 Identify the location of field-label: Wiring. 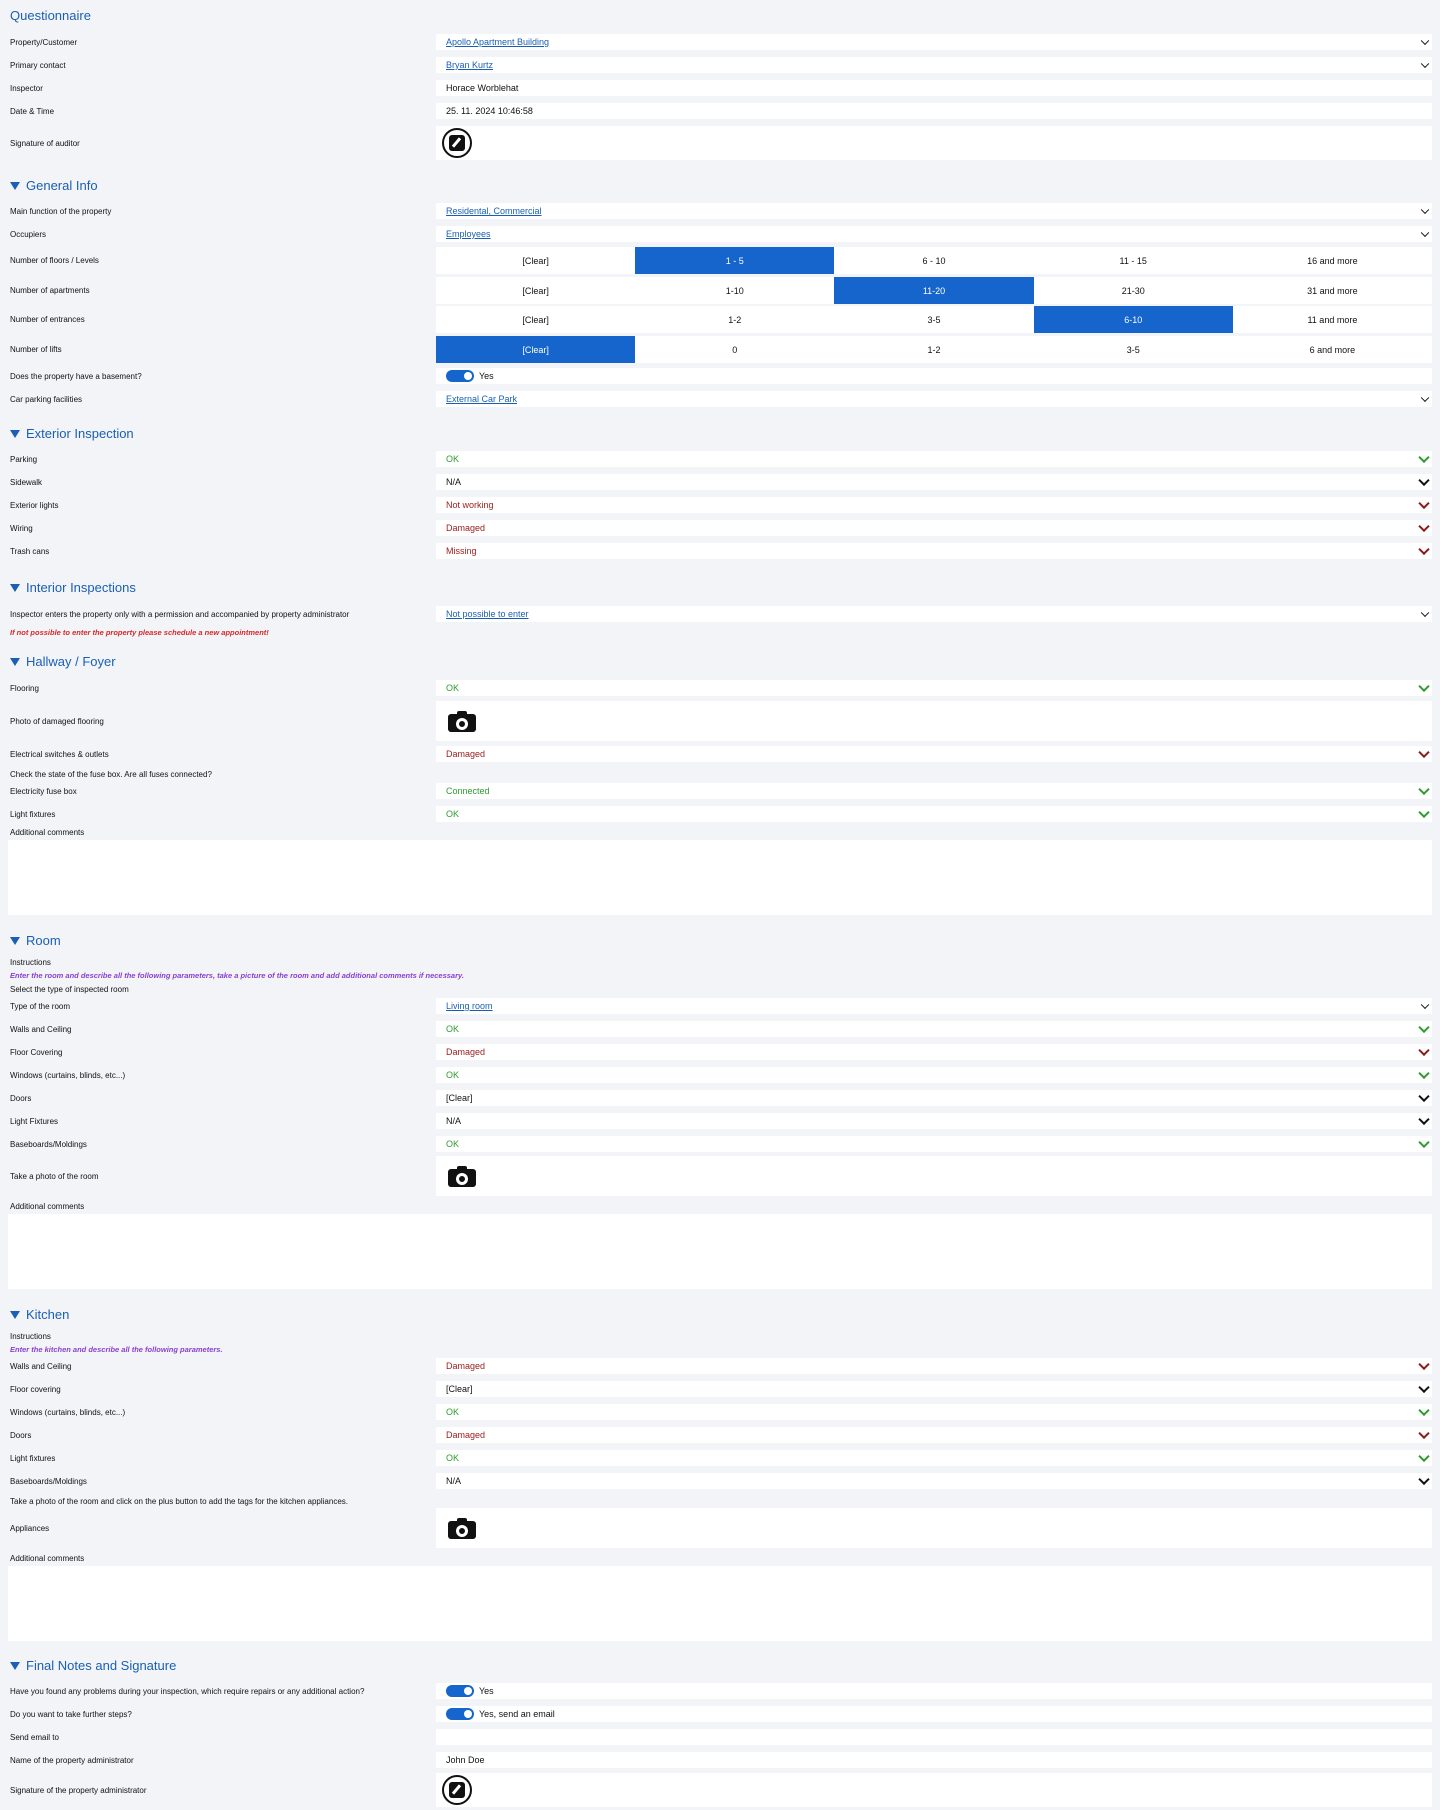
(21, 528).